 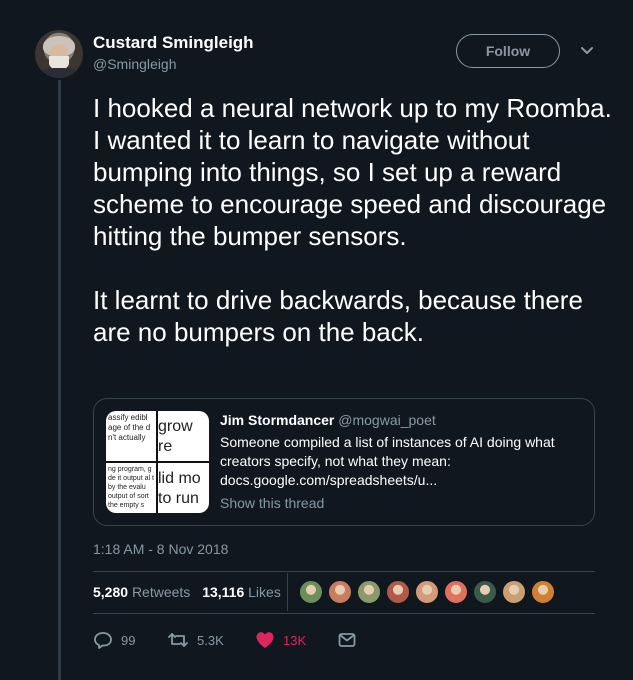 What do you see at coordinates (173, 43) in the screenshot?
I see `author-name: Custard Smingleigh` at bounding box center [173, 43].